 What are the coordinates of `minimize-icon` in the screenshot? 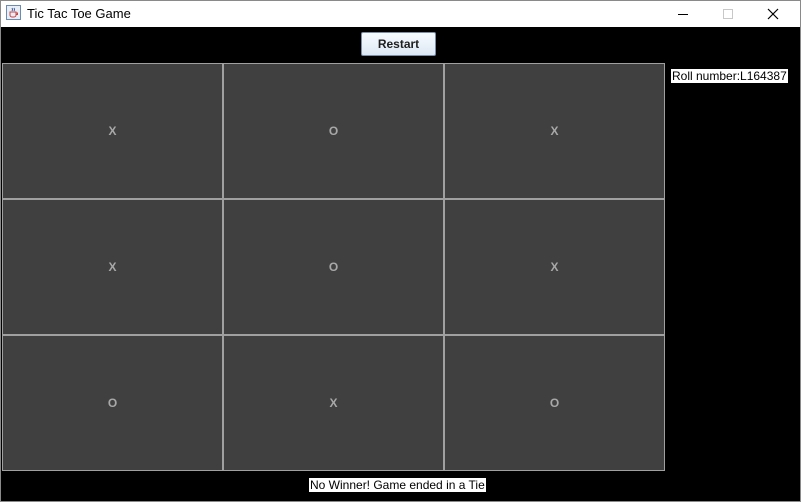 It's located at (682, 14).